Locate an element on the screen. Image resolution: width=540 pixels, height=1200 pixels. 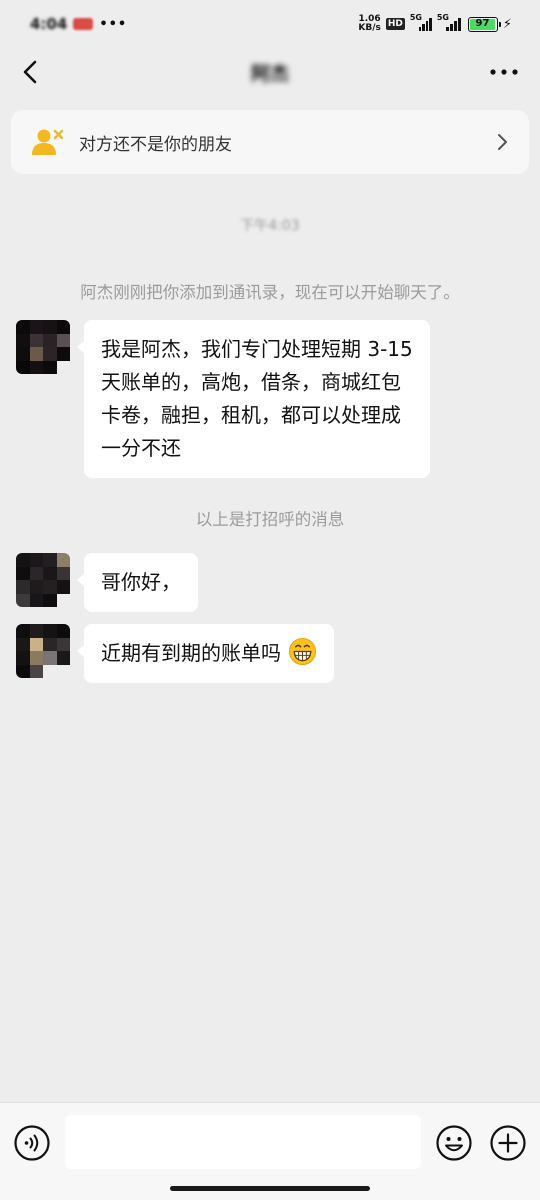
notification-icon is located at coordinates (83, 24).